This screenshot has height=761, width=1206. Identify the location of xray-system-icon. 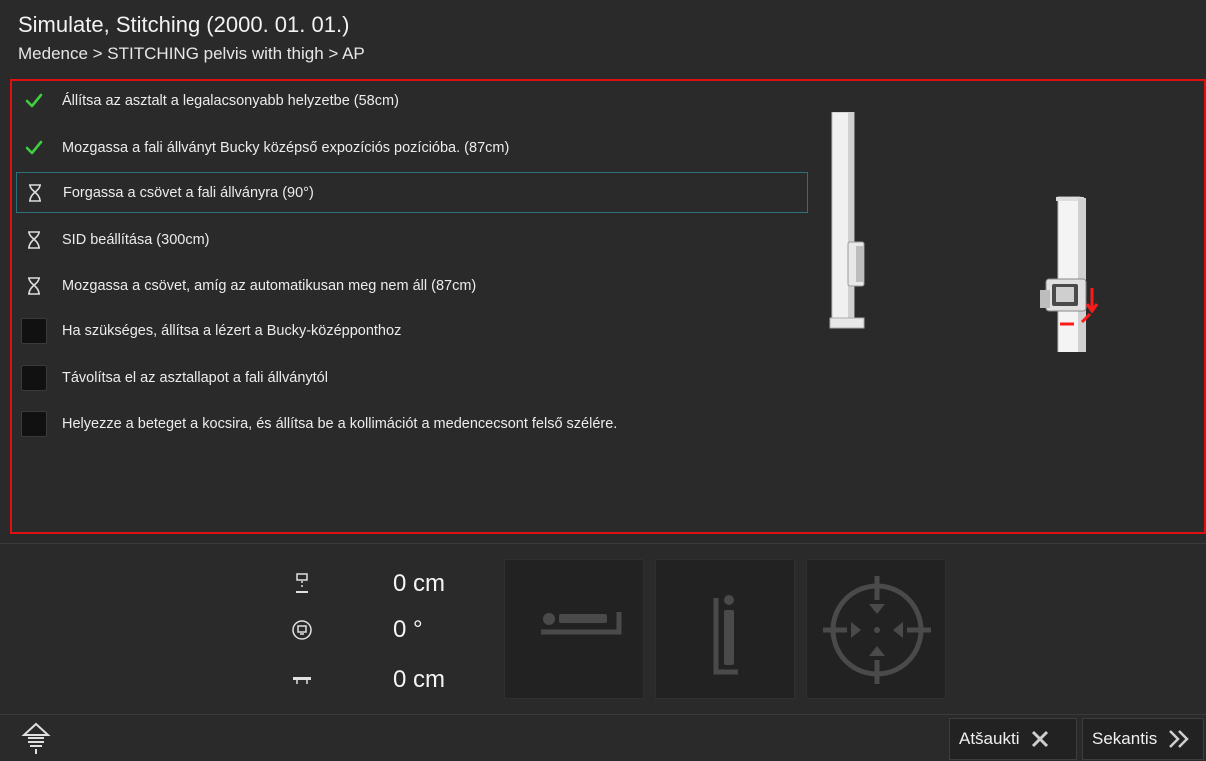
(1069, 274).